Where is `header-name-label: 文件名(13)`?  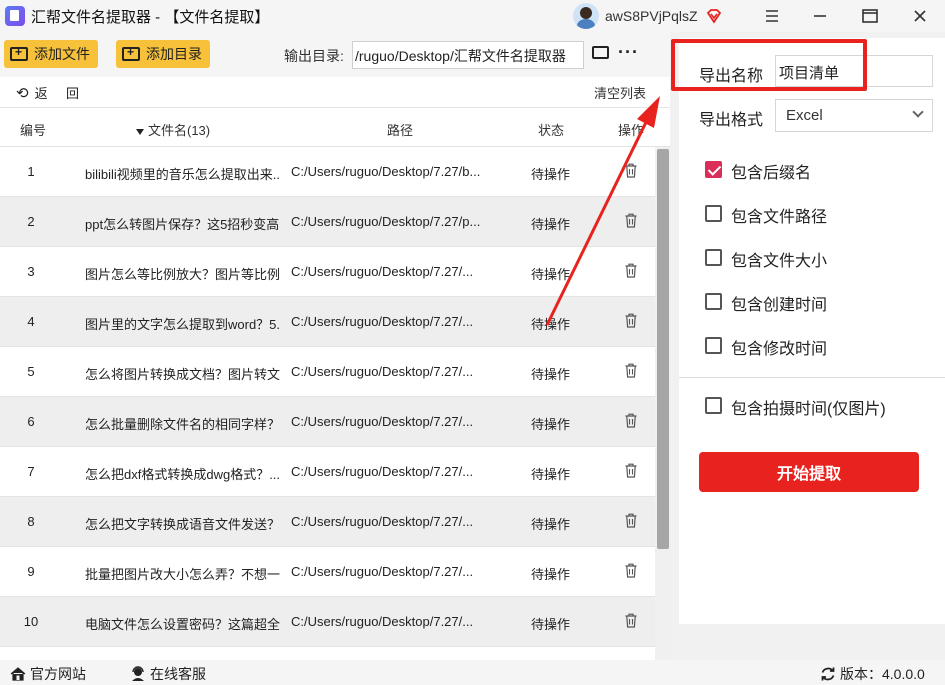 header-name-label: 文件名(13) is located at coordinates (179, 130).